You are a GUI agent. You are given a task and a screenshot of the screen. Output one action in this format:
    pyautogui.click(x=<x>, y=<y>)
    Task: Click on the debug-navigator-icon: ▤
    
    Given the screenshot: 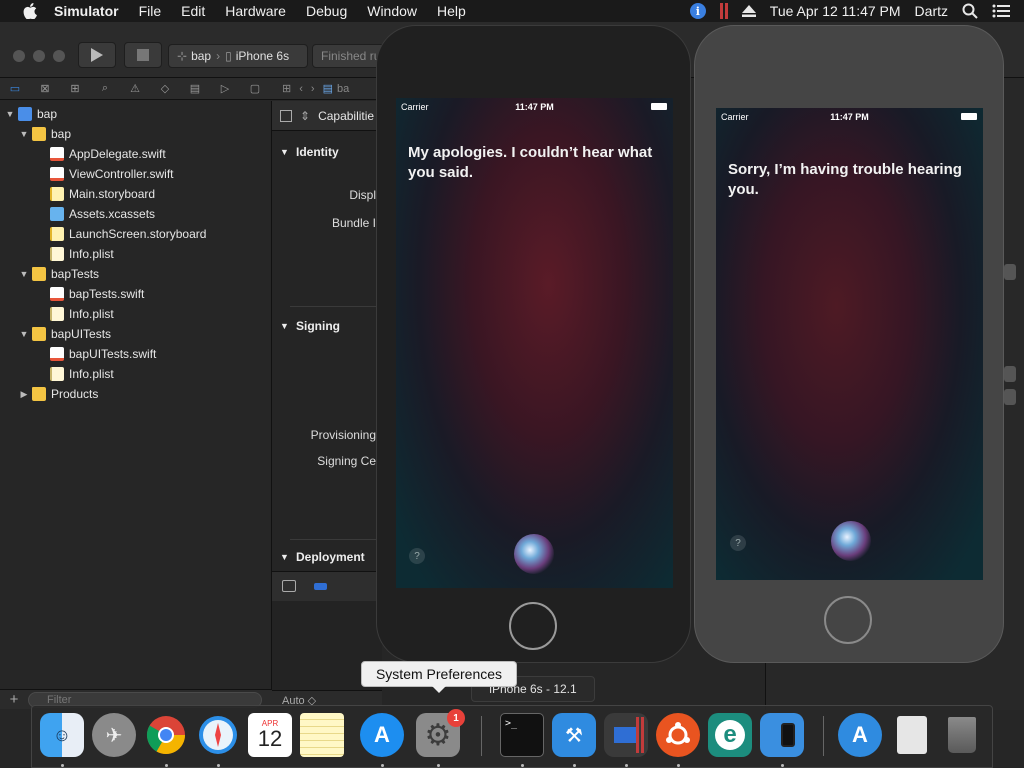 What is the action you would take?
    pyautogui.click(x=195, y=88)
    